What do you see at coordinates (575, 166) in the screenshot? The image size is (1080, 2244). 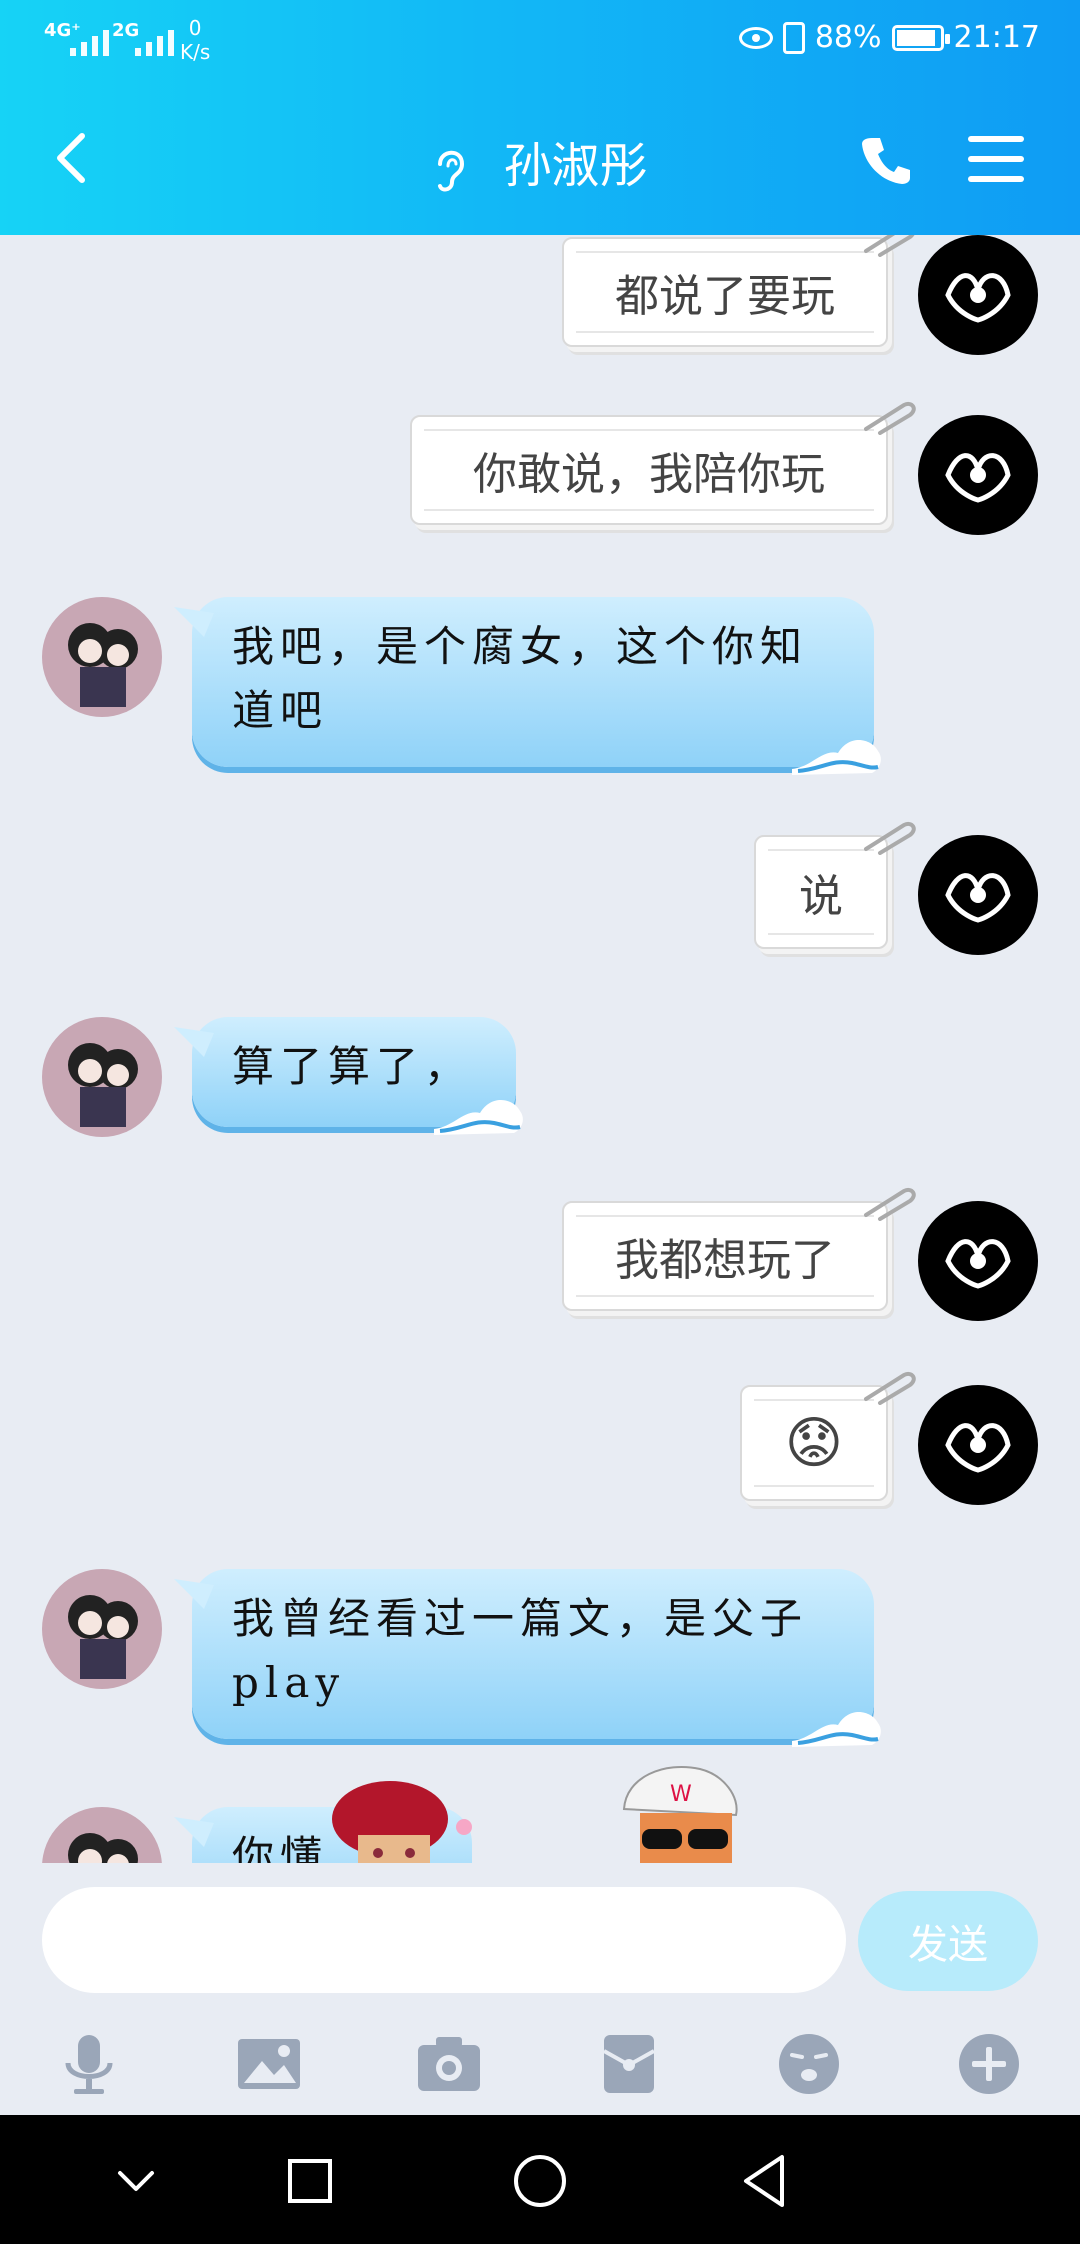 I see `contact-name: 孙淑彤` at bounding box center [575, 166].